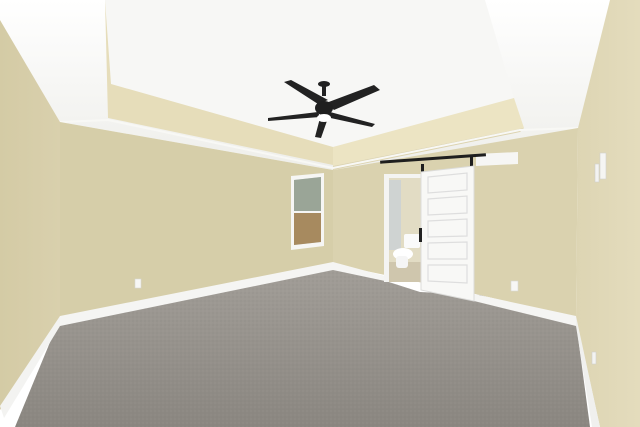 The image size is (640, 427). I want to click on fan-light, so click(324, 118).